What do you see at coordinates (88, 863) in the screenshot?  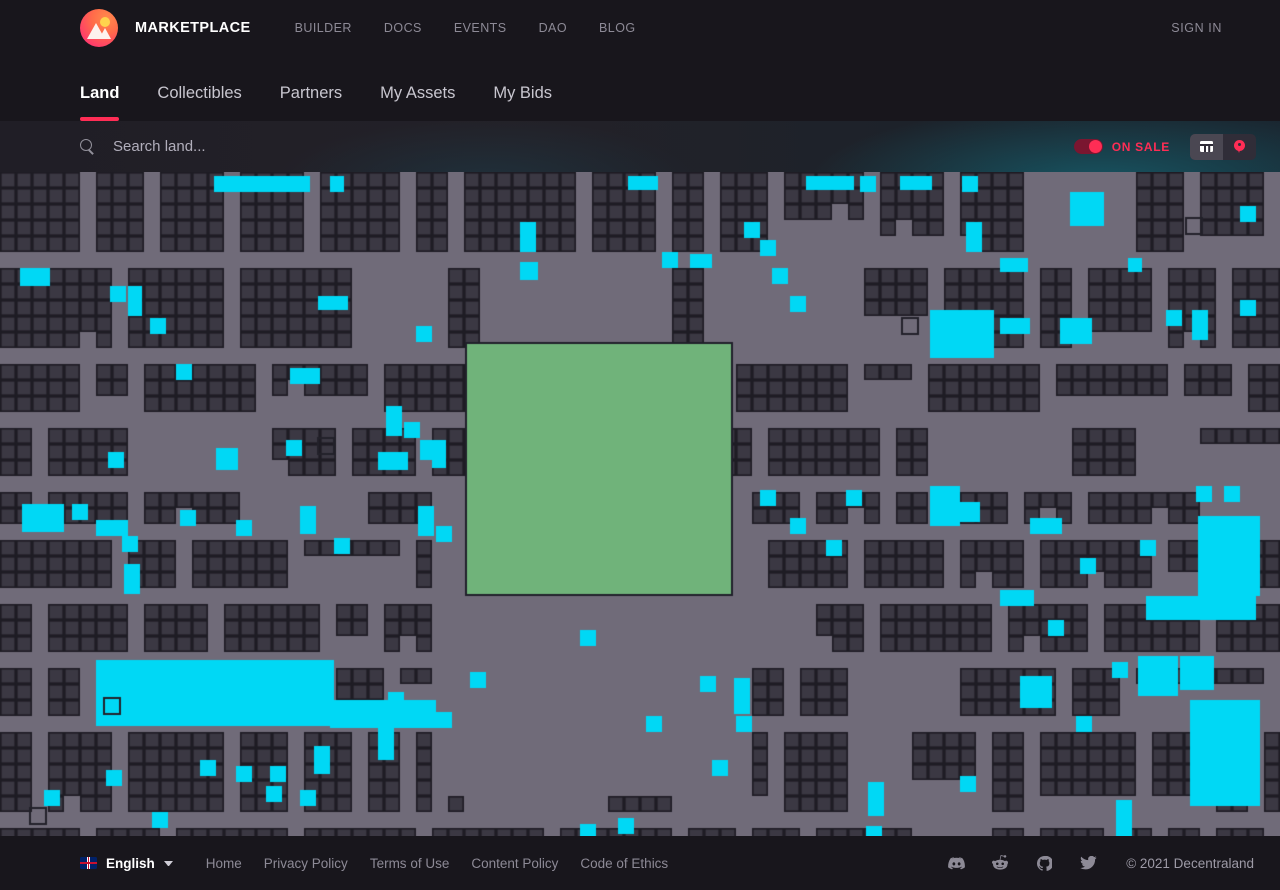 I see `uk-flag-icon` at bounding box center [88, 863].